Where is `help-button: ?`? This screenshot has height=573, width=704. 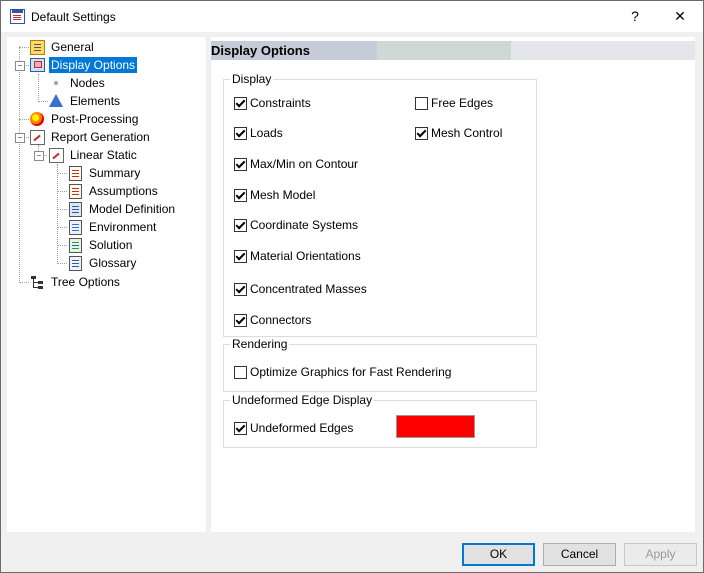
help-button: ? is located at coordinates (635, 16).